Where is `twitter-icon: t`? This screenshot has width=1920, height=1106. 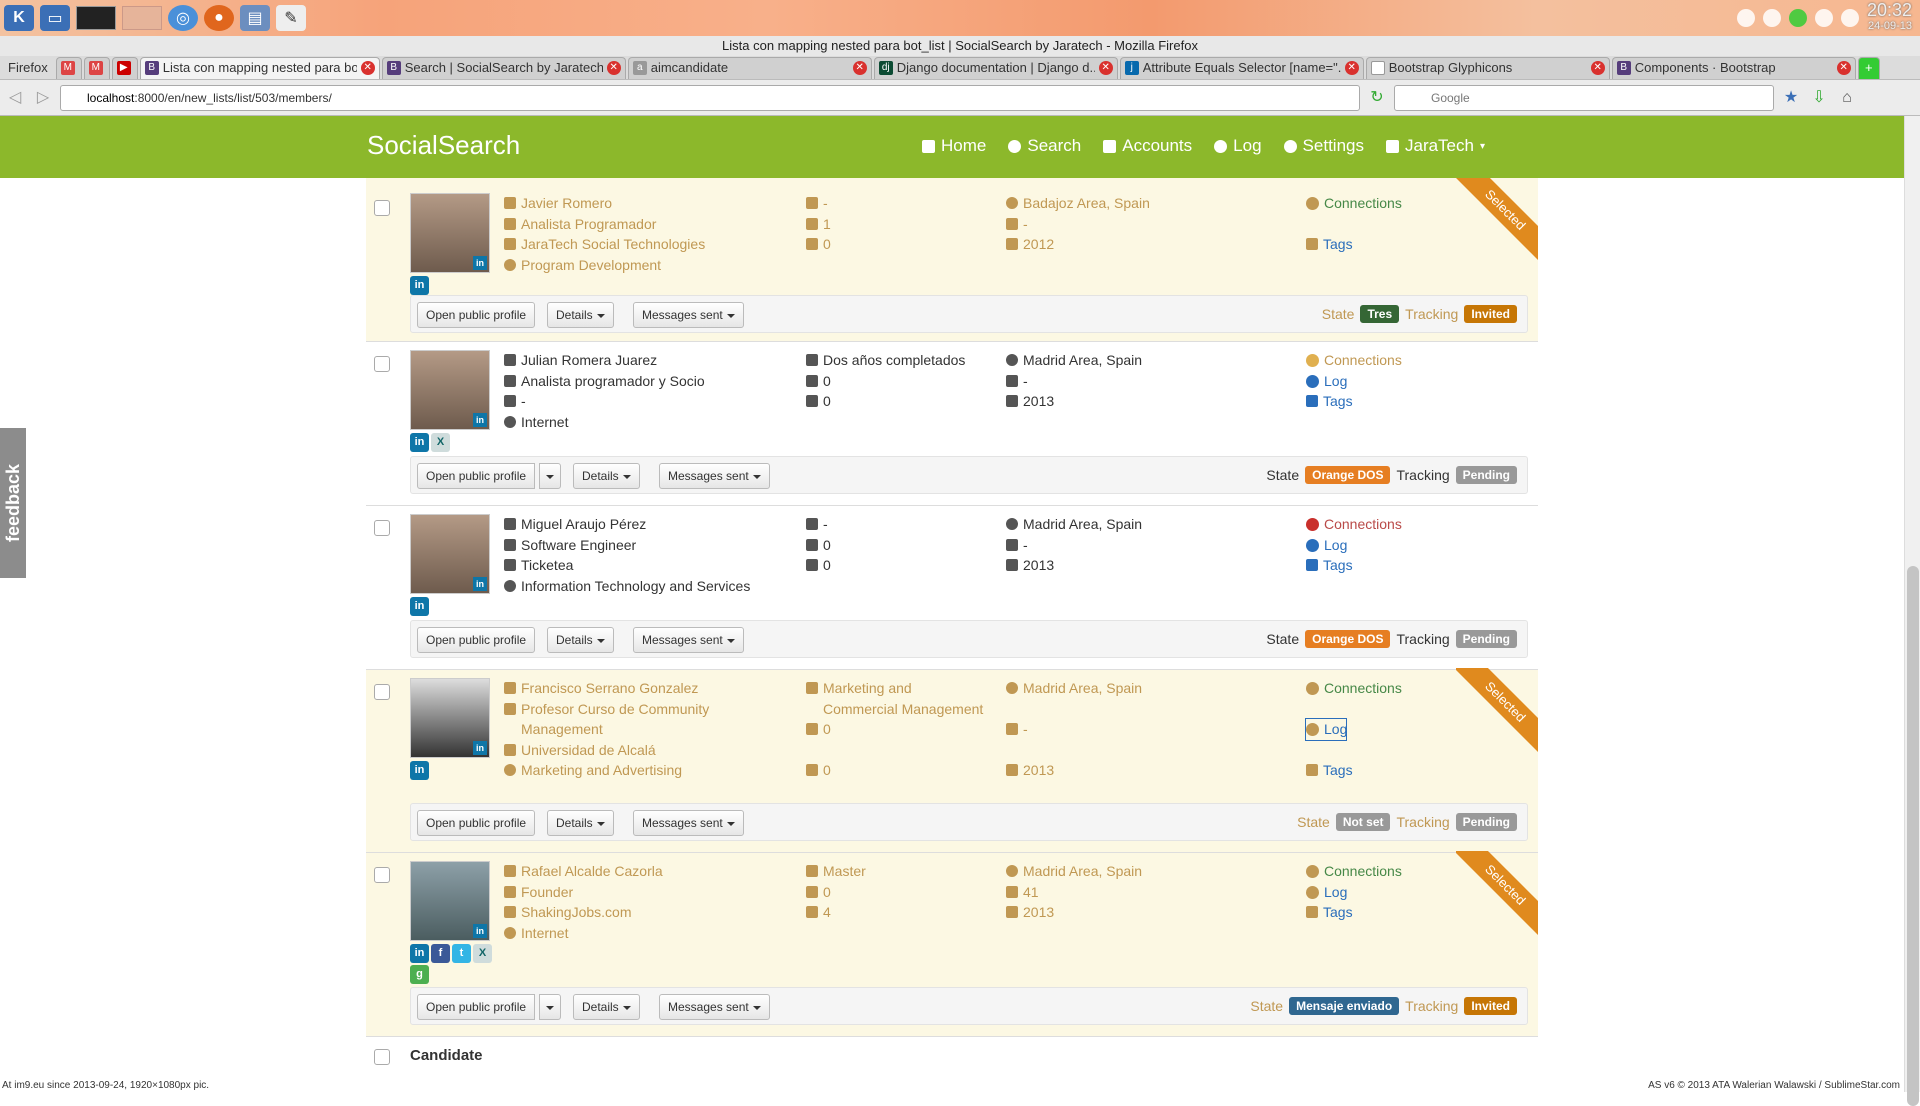 twitter-icon: t is located at coordinates (461, 953).